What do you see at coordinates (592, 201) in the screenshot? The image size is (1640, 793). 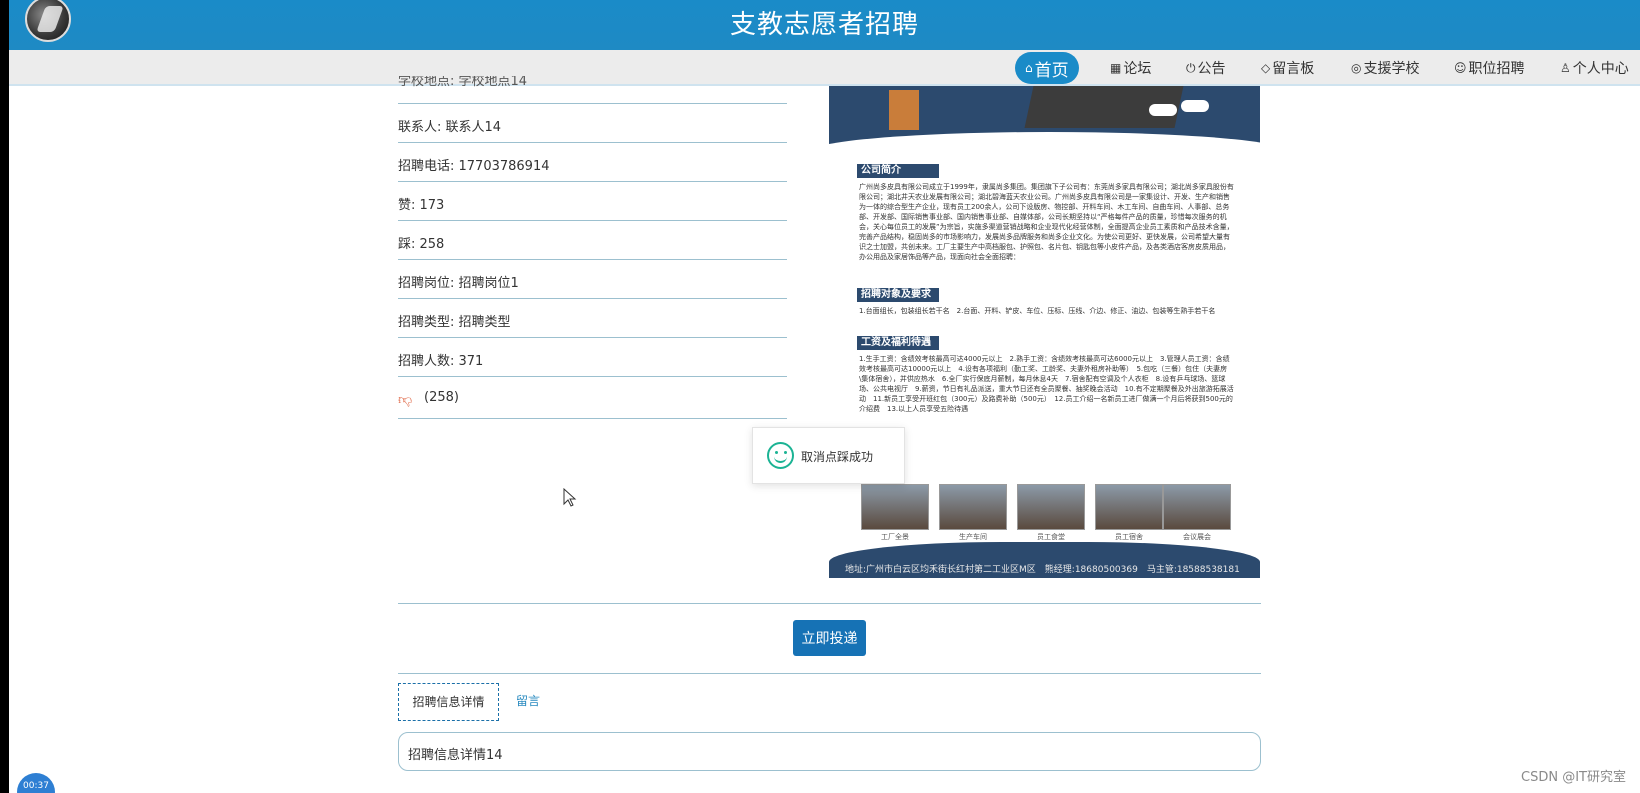 I see `detail-row-likes: 赞: 173` at bounding box center [592, 201].